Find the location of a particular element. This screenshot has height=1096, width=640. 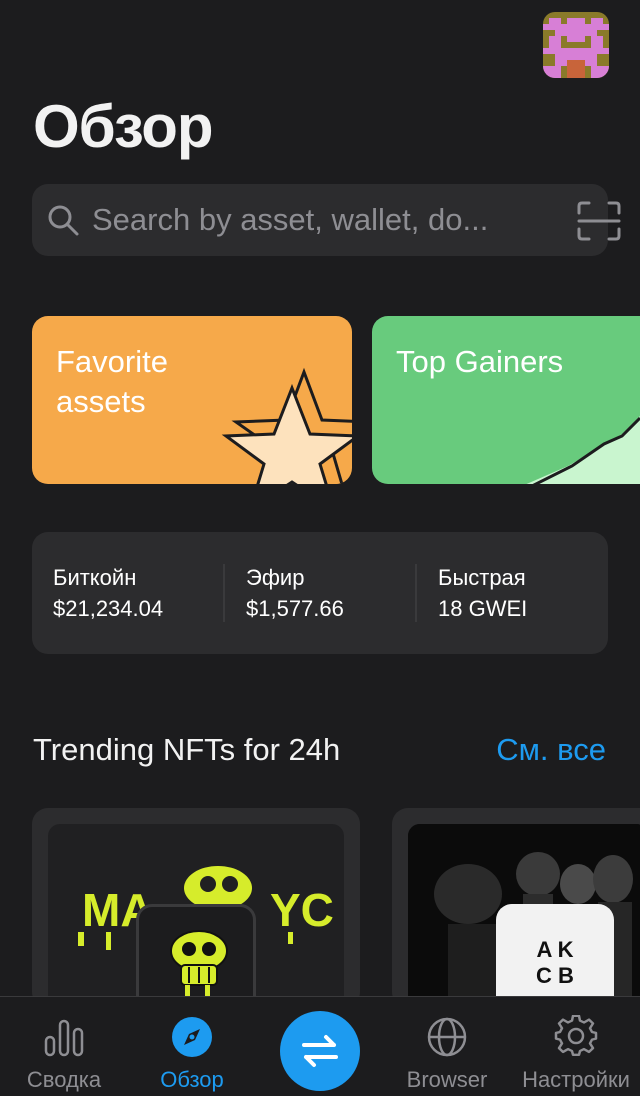

swap-button is located at coordinates (320, 1051).